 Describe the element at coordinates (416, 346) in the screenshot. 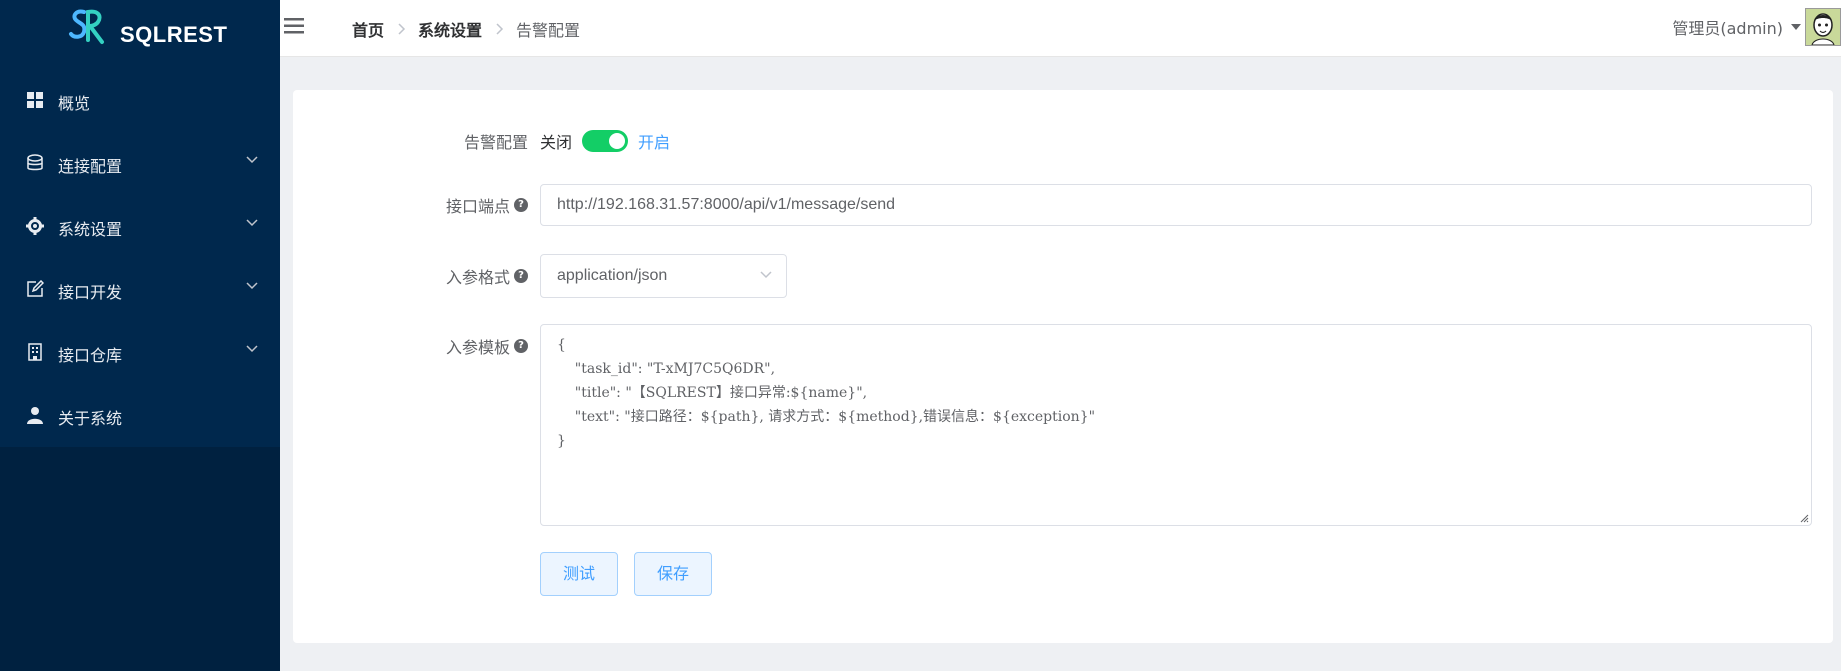

I see `template-label: 入参模板?` at that location.